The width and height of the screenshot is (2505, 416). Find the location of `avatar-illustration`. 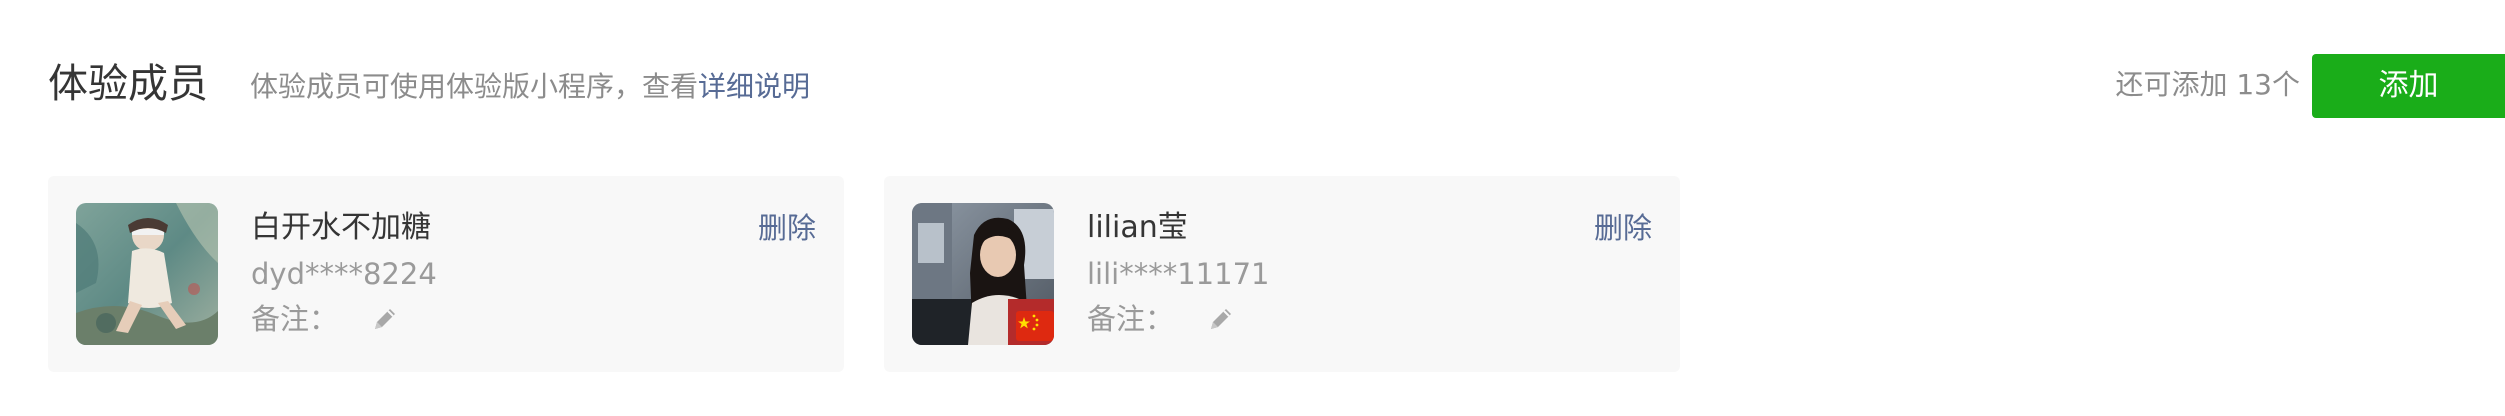

avatar-illustration is located at coordinates (147, 274).